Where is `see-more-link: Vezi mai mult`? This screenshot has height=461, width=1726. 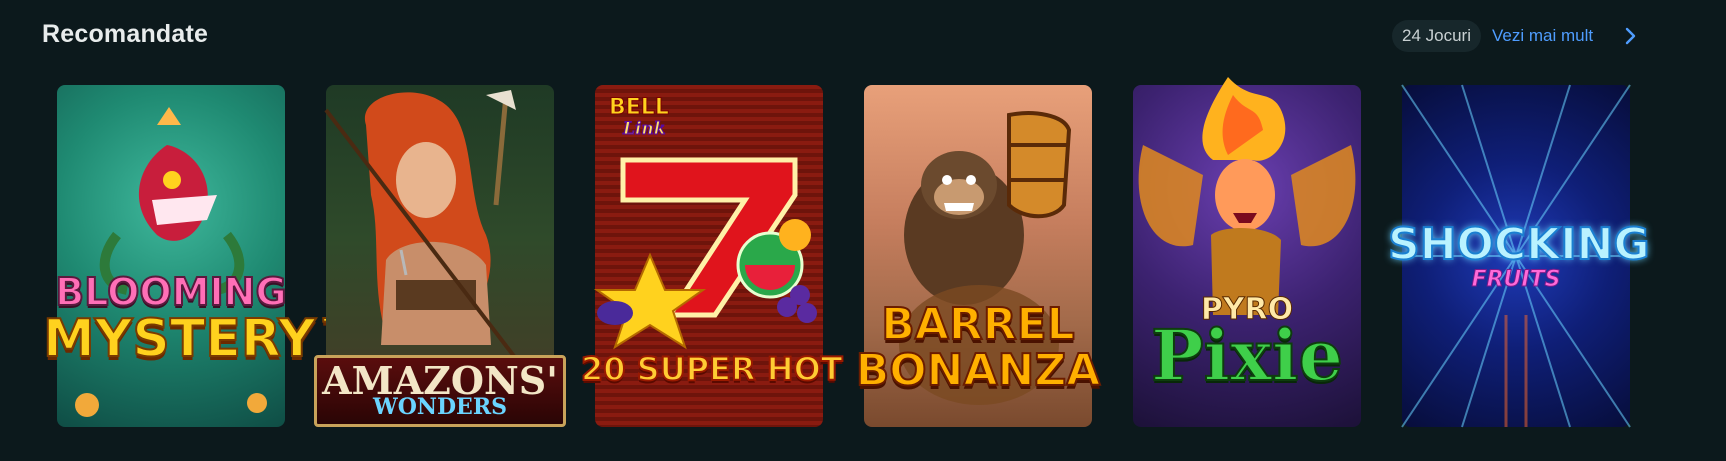 see-more-link: Vezi mai mult is located at coordinates (1542, 36).